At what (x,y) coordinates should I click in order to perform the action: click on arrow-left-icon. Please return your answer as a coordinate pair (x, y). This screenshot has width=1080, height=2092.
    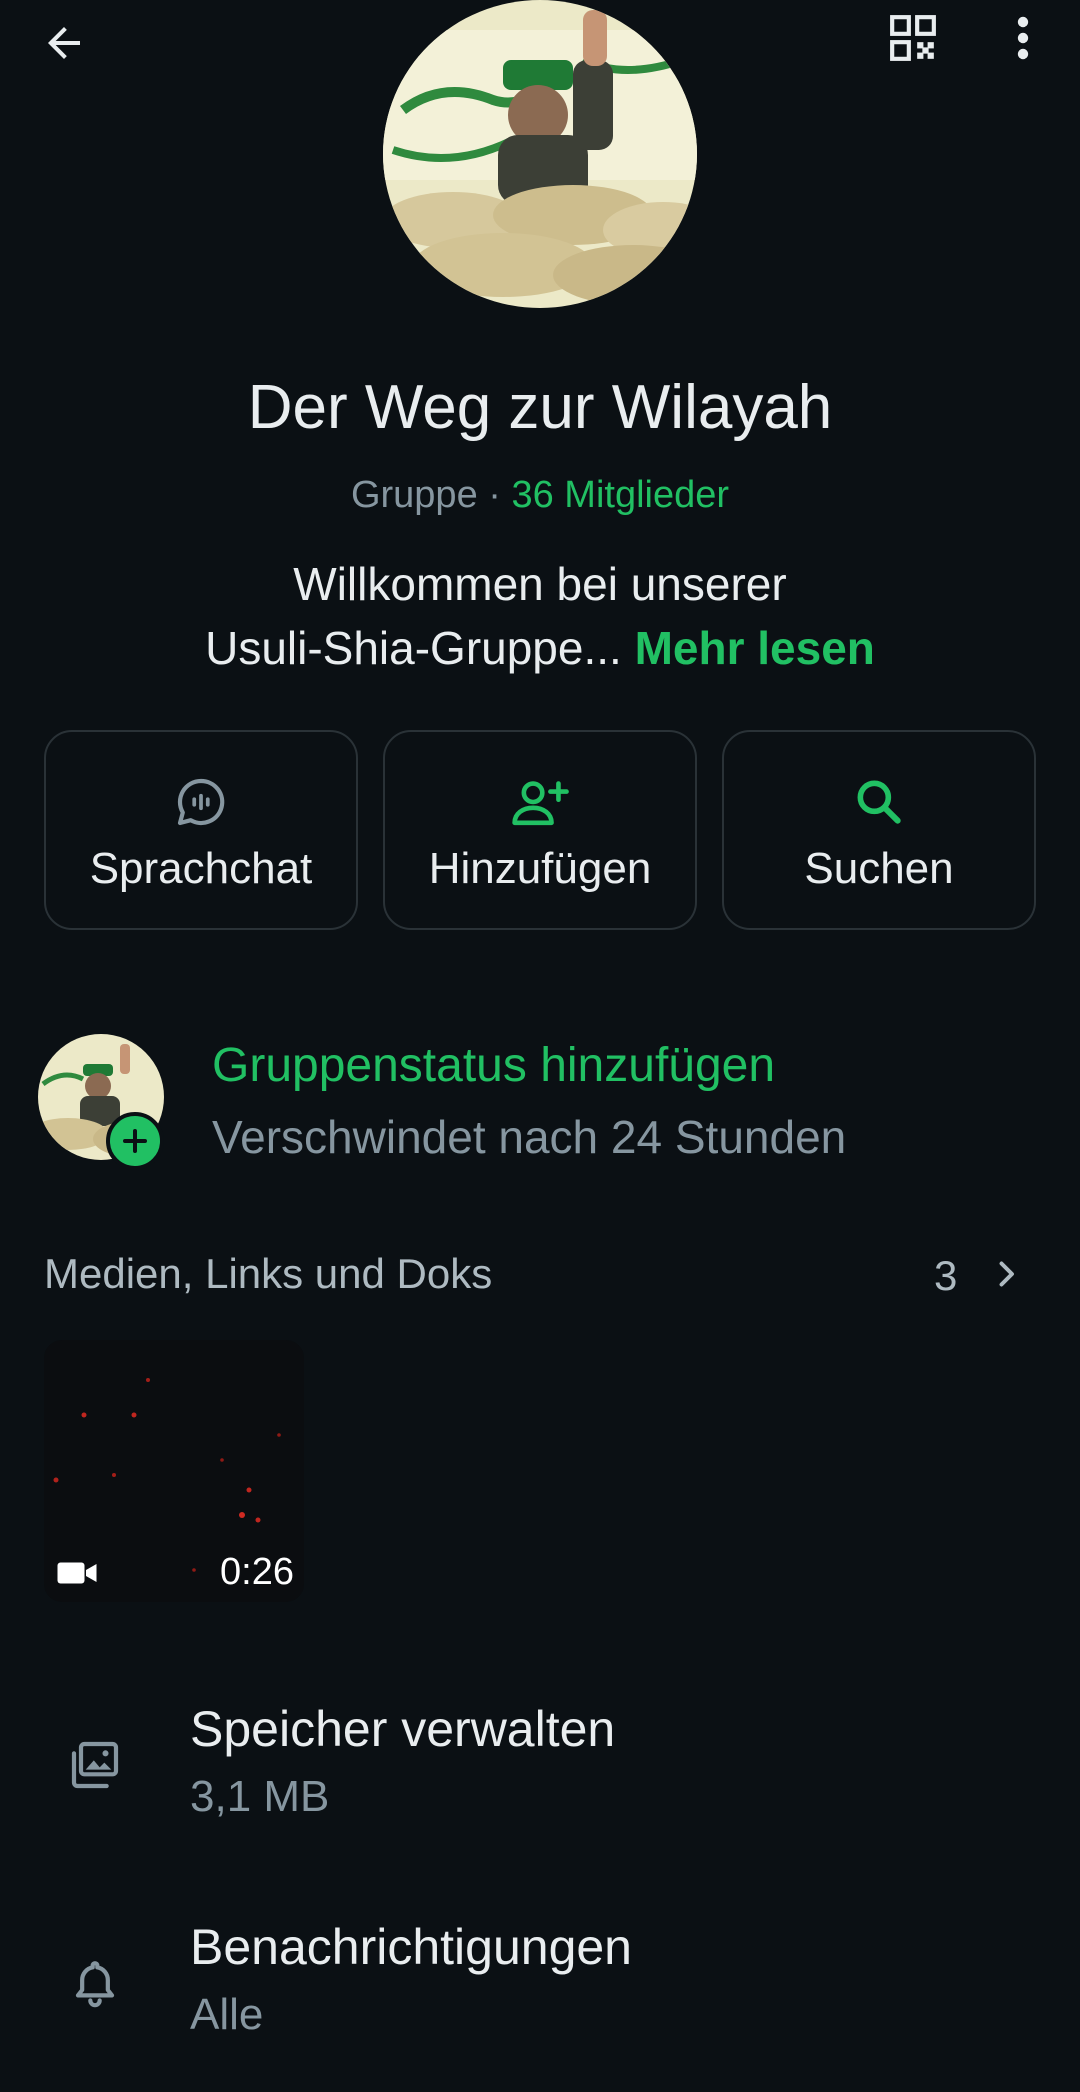
    Looking at the image, I should click on (64, 43).